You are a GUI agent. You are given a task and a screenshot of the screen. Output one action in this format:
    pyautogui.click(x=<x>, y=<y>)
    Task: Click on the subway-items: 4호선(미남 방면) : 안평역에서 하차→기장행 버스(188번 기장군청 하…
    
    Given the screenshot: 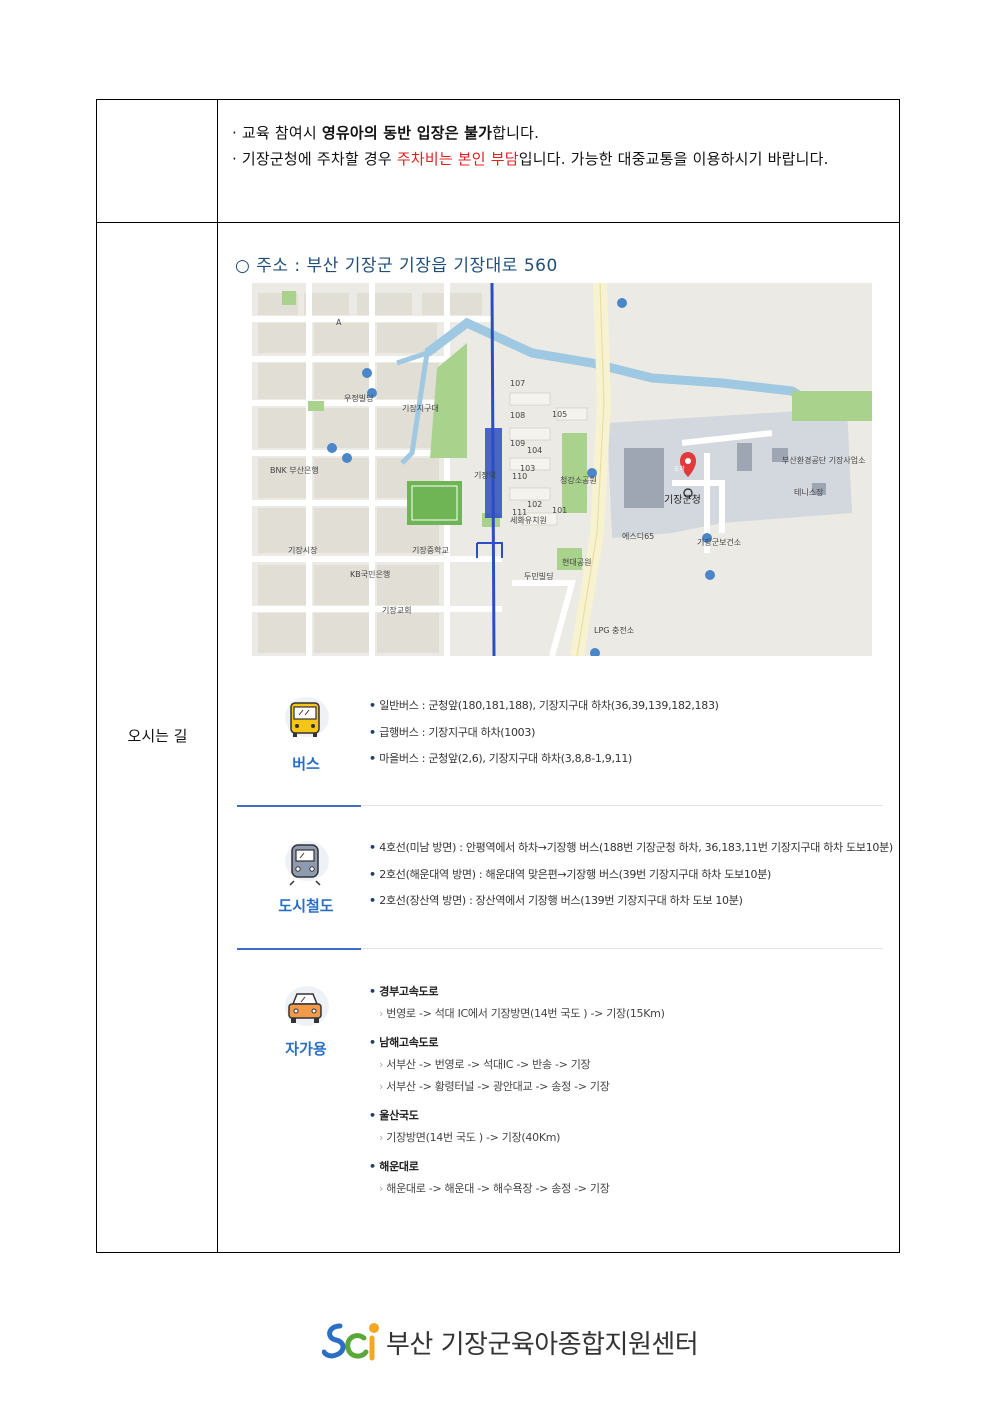 What is the action you would take?
    pyautogui.click(x=631, y=879)
    